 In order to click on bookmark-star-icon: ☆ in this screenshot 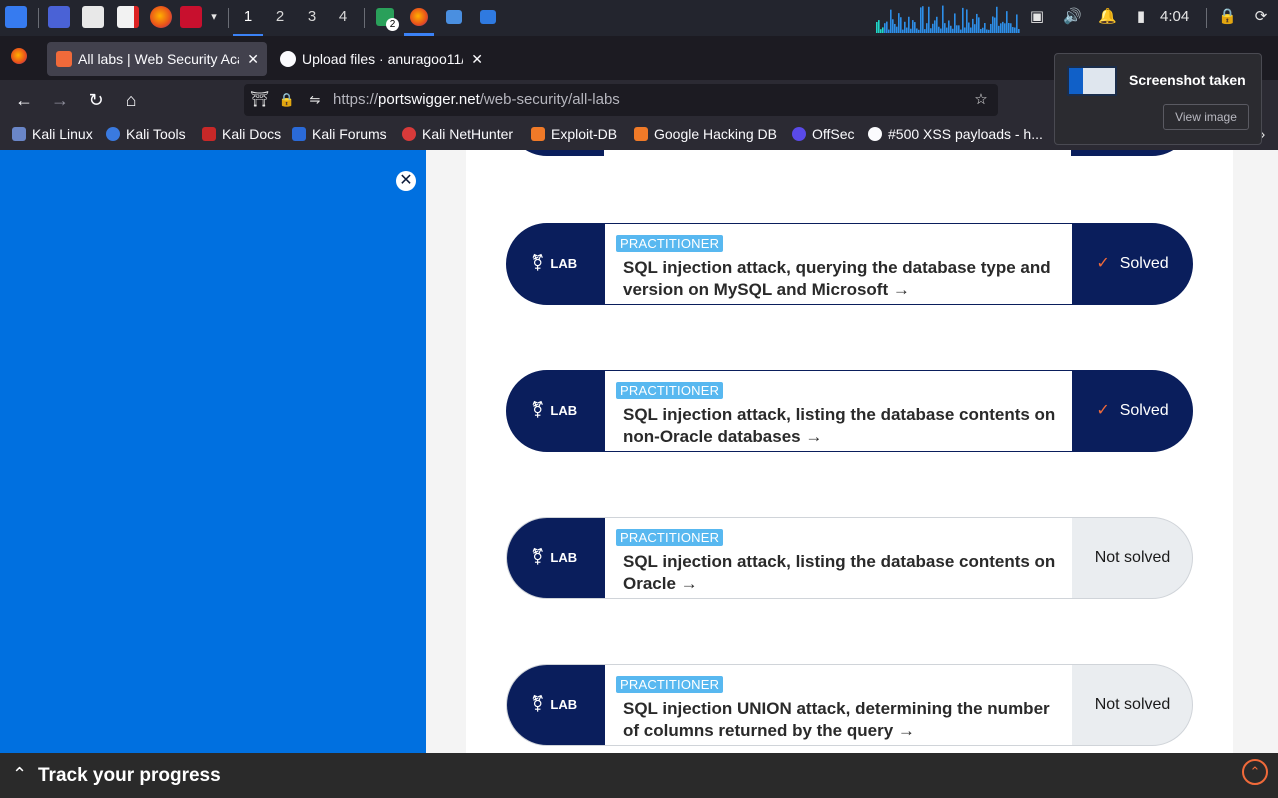, I will do `click(981, 100)`.